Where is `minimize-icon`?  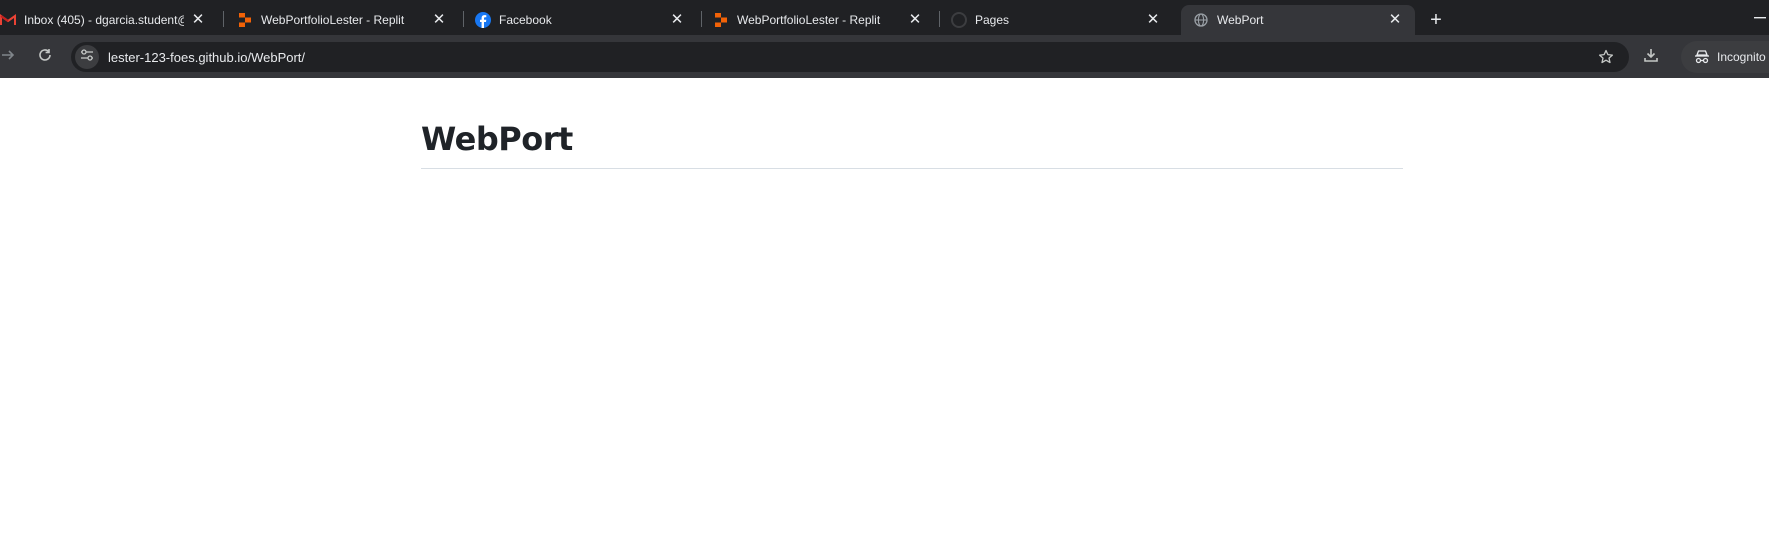 minimize-icon is located at coordinates (1760, 18).